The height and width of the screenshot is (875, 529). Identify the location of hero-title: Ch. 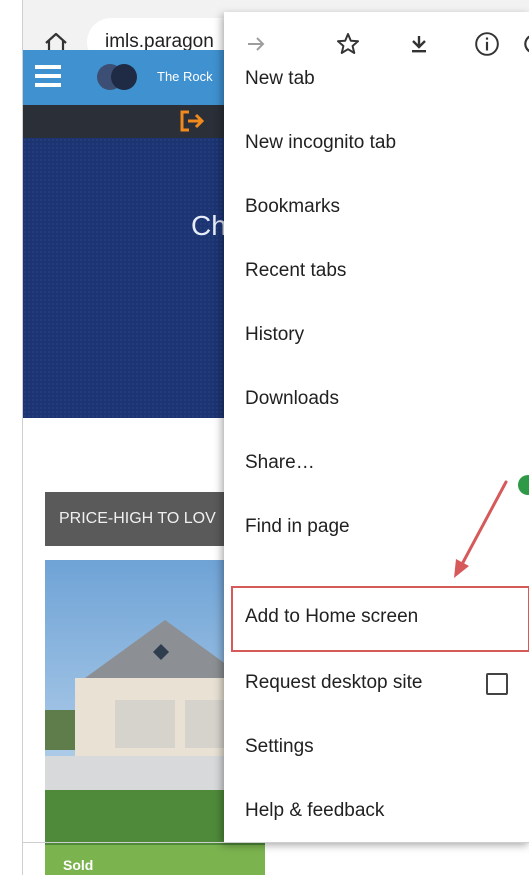
(209, 225).